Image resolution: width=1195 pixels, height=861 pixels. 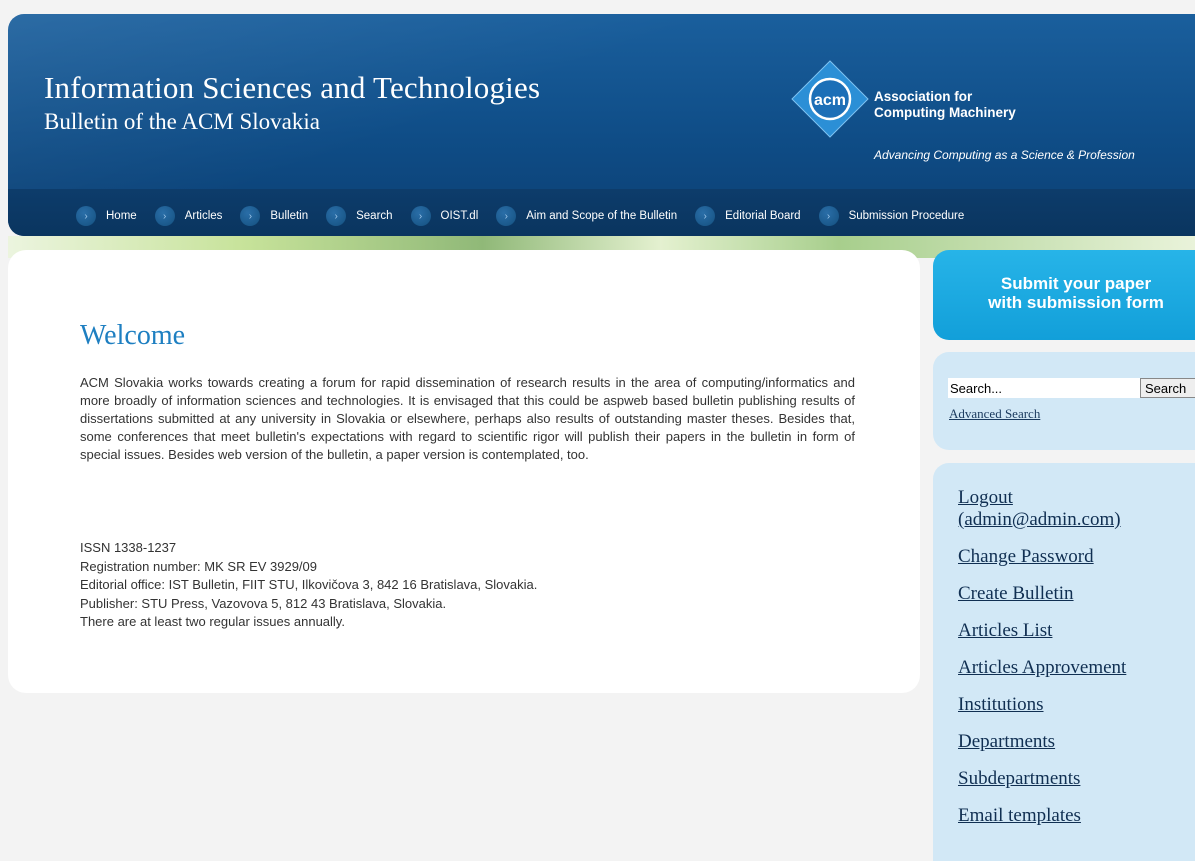 What do you see at coordinates (923, 96) in the screenshot?
I see `acm-name-line1: Association for` at bounding box center [923, 96].